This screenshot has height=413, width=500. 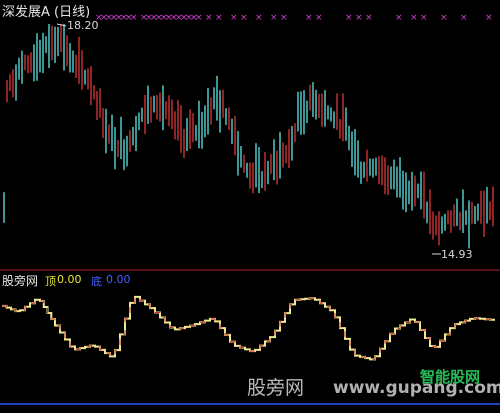 What do you see at coordinates (450, 377) in the screenshot?
I see `watermark-logo: 智能股网` at bounding box center [450, 377].